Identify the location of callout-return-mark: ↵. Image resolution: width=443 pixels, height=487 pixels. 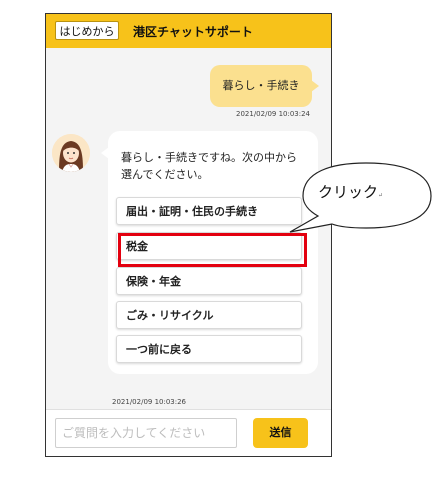
(381, 195).